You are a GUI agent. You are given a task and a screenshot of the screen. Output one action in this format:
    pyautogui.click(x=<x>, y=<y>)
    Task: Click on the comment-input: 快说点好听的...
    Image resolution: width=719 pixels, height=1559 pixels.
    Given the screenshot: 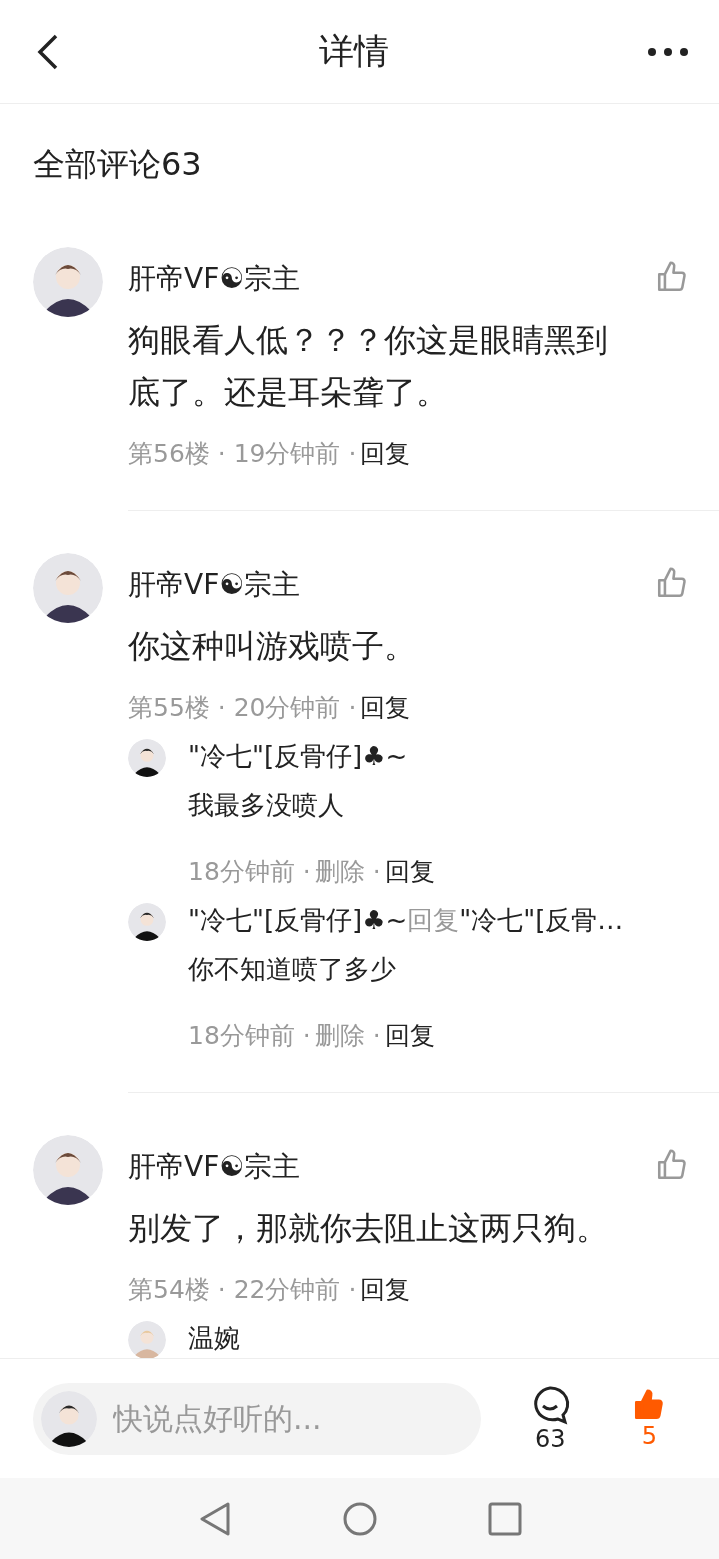 What is the action you would take?
    pyautogui.click(x=276, y=1418)
    